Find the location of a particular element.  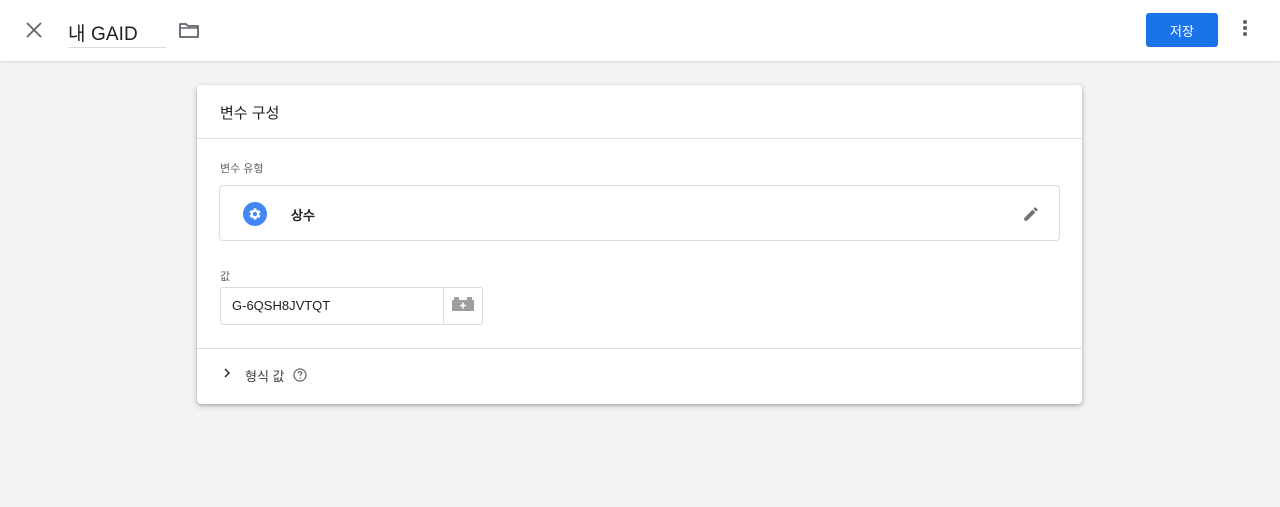

help-icon is located at coordinates (299, 375).